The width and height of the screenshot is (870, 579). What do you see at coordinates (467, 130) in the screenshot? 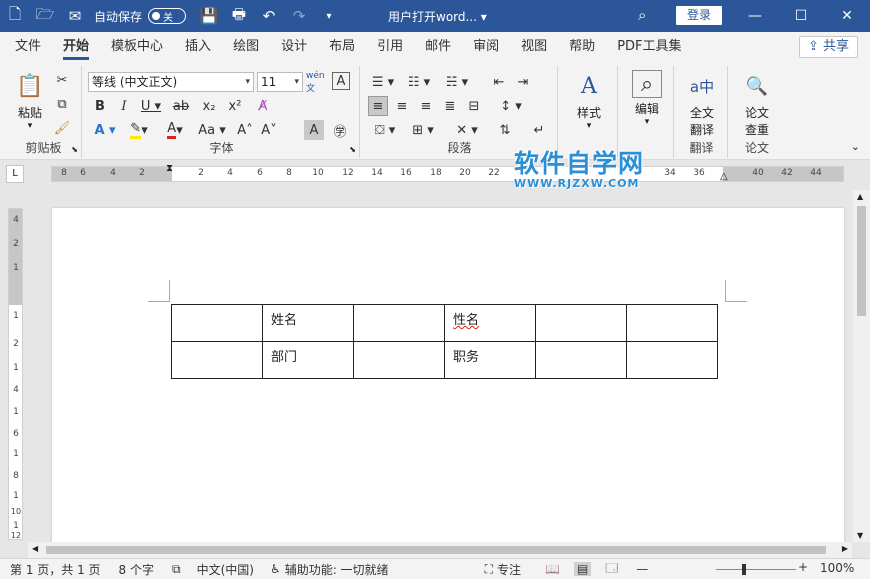
I see `chinese-layout-icon: ✕ ▾` at bounding box center [467, 130].